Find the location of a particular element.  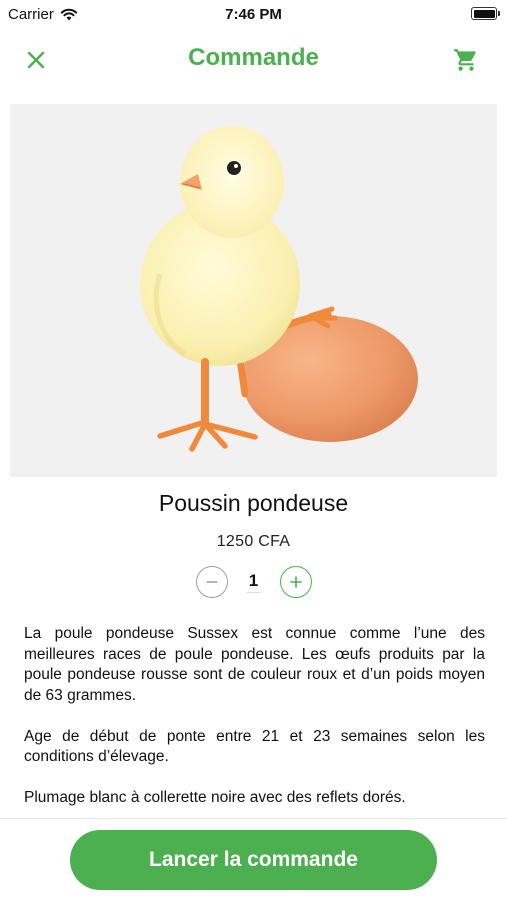

page-title: Commande is located at coordinates (253, 57).